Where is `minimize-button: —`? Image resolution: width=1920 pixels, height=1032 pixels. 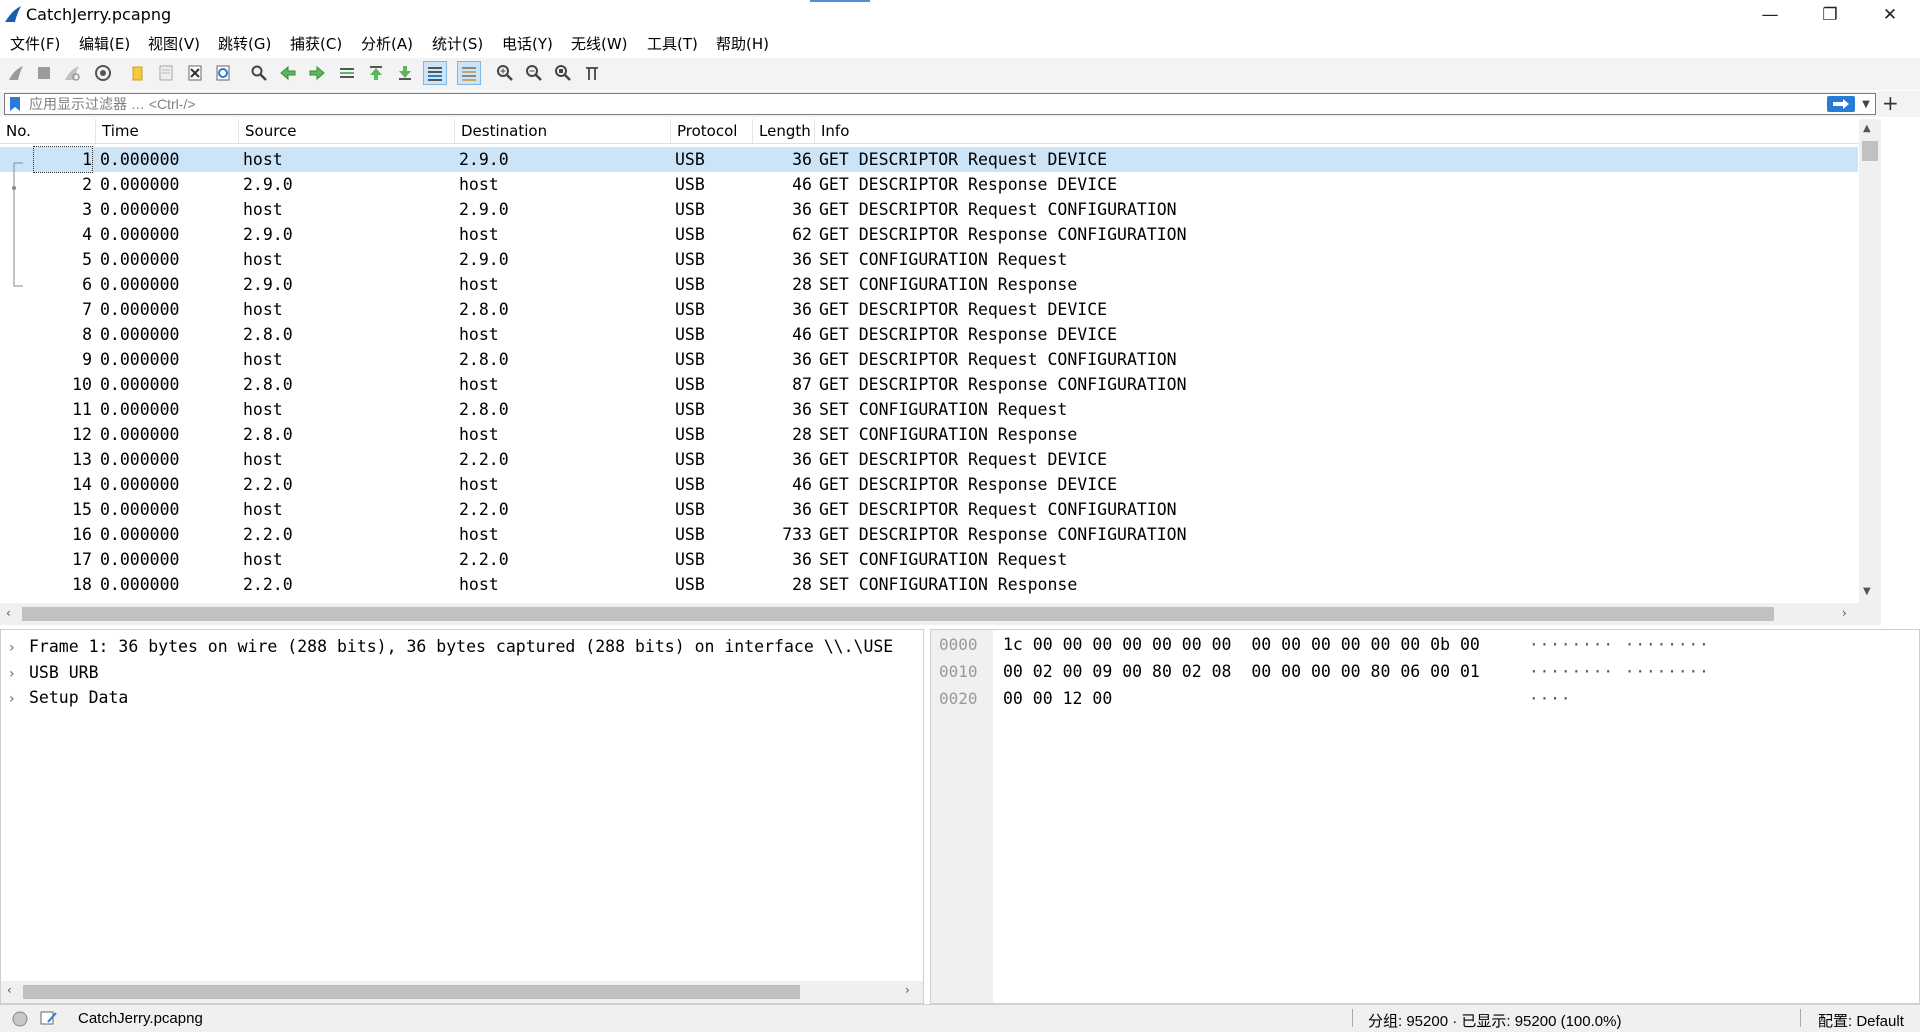 minimize-button: — is located at coordinates (1770, 15).